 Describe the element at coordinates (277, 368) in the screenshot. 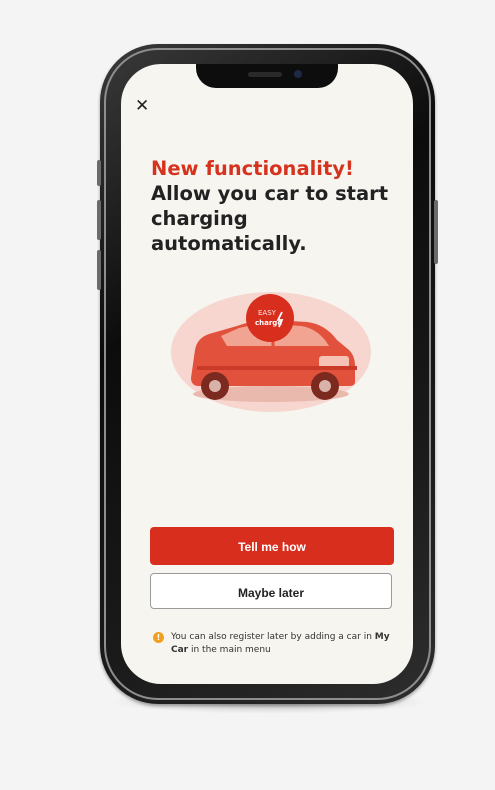

I see `car-trim` at that location.